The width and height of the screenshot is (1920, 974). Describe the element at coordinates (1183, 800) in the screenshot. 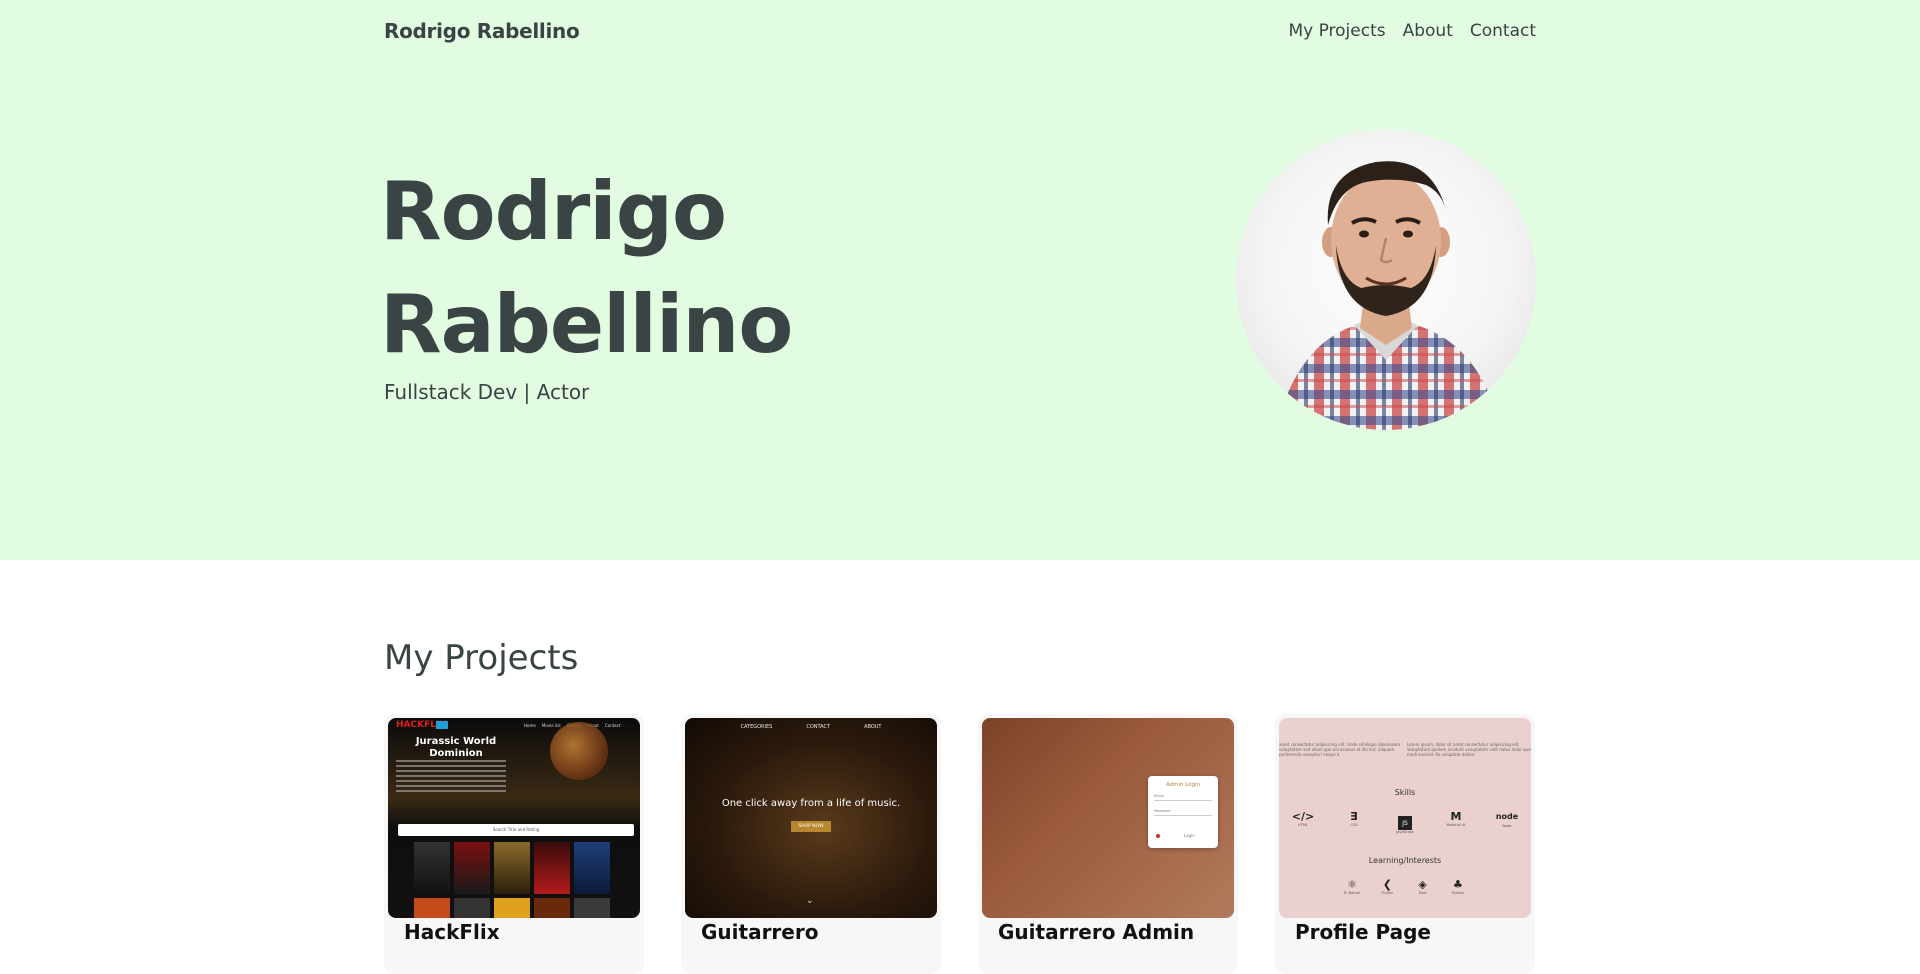

I see `admin-email-field` at that location.